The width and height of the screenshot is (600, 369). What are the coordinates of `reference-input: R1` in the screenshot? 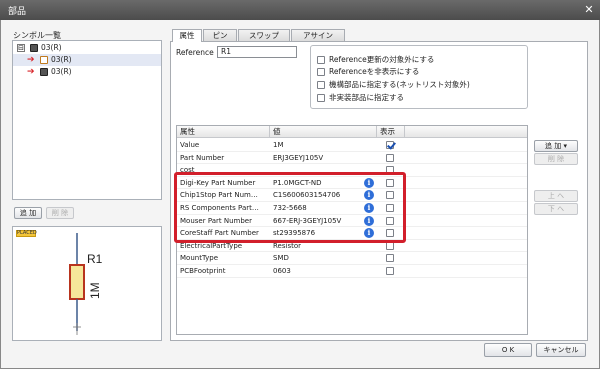 It's located at (257, 52).